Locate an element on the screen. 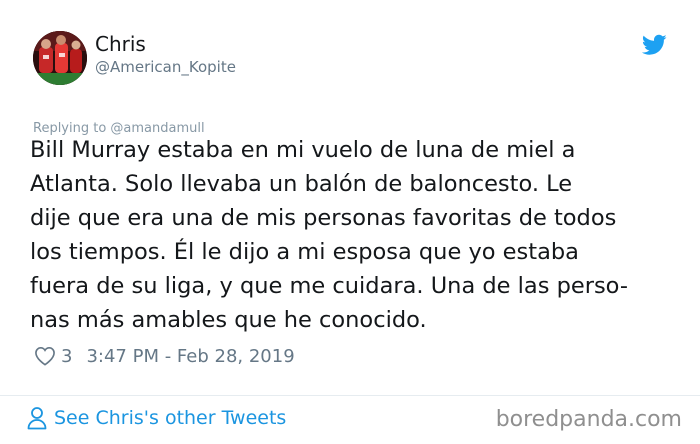  divider is located at coordinates (350, 395).